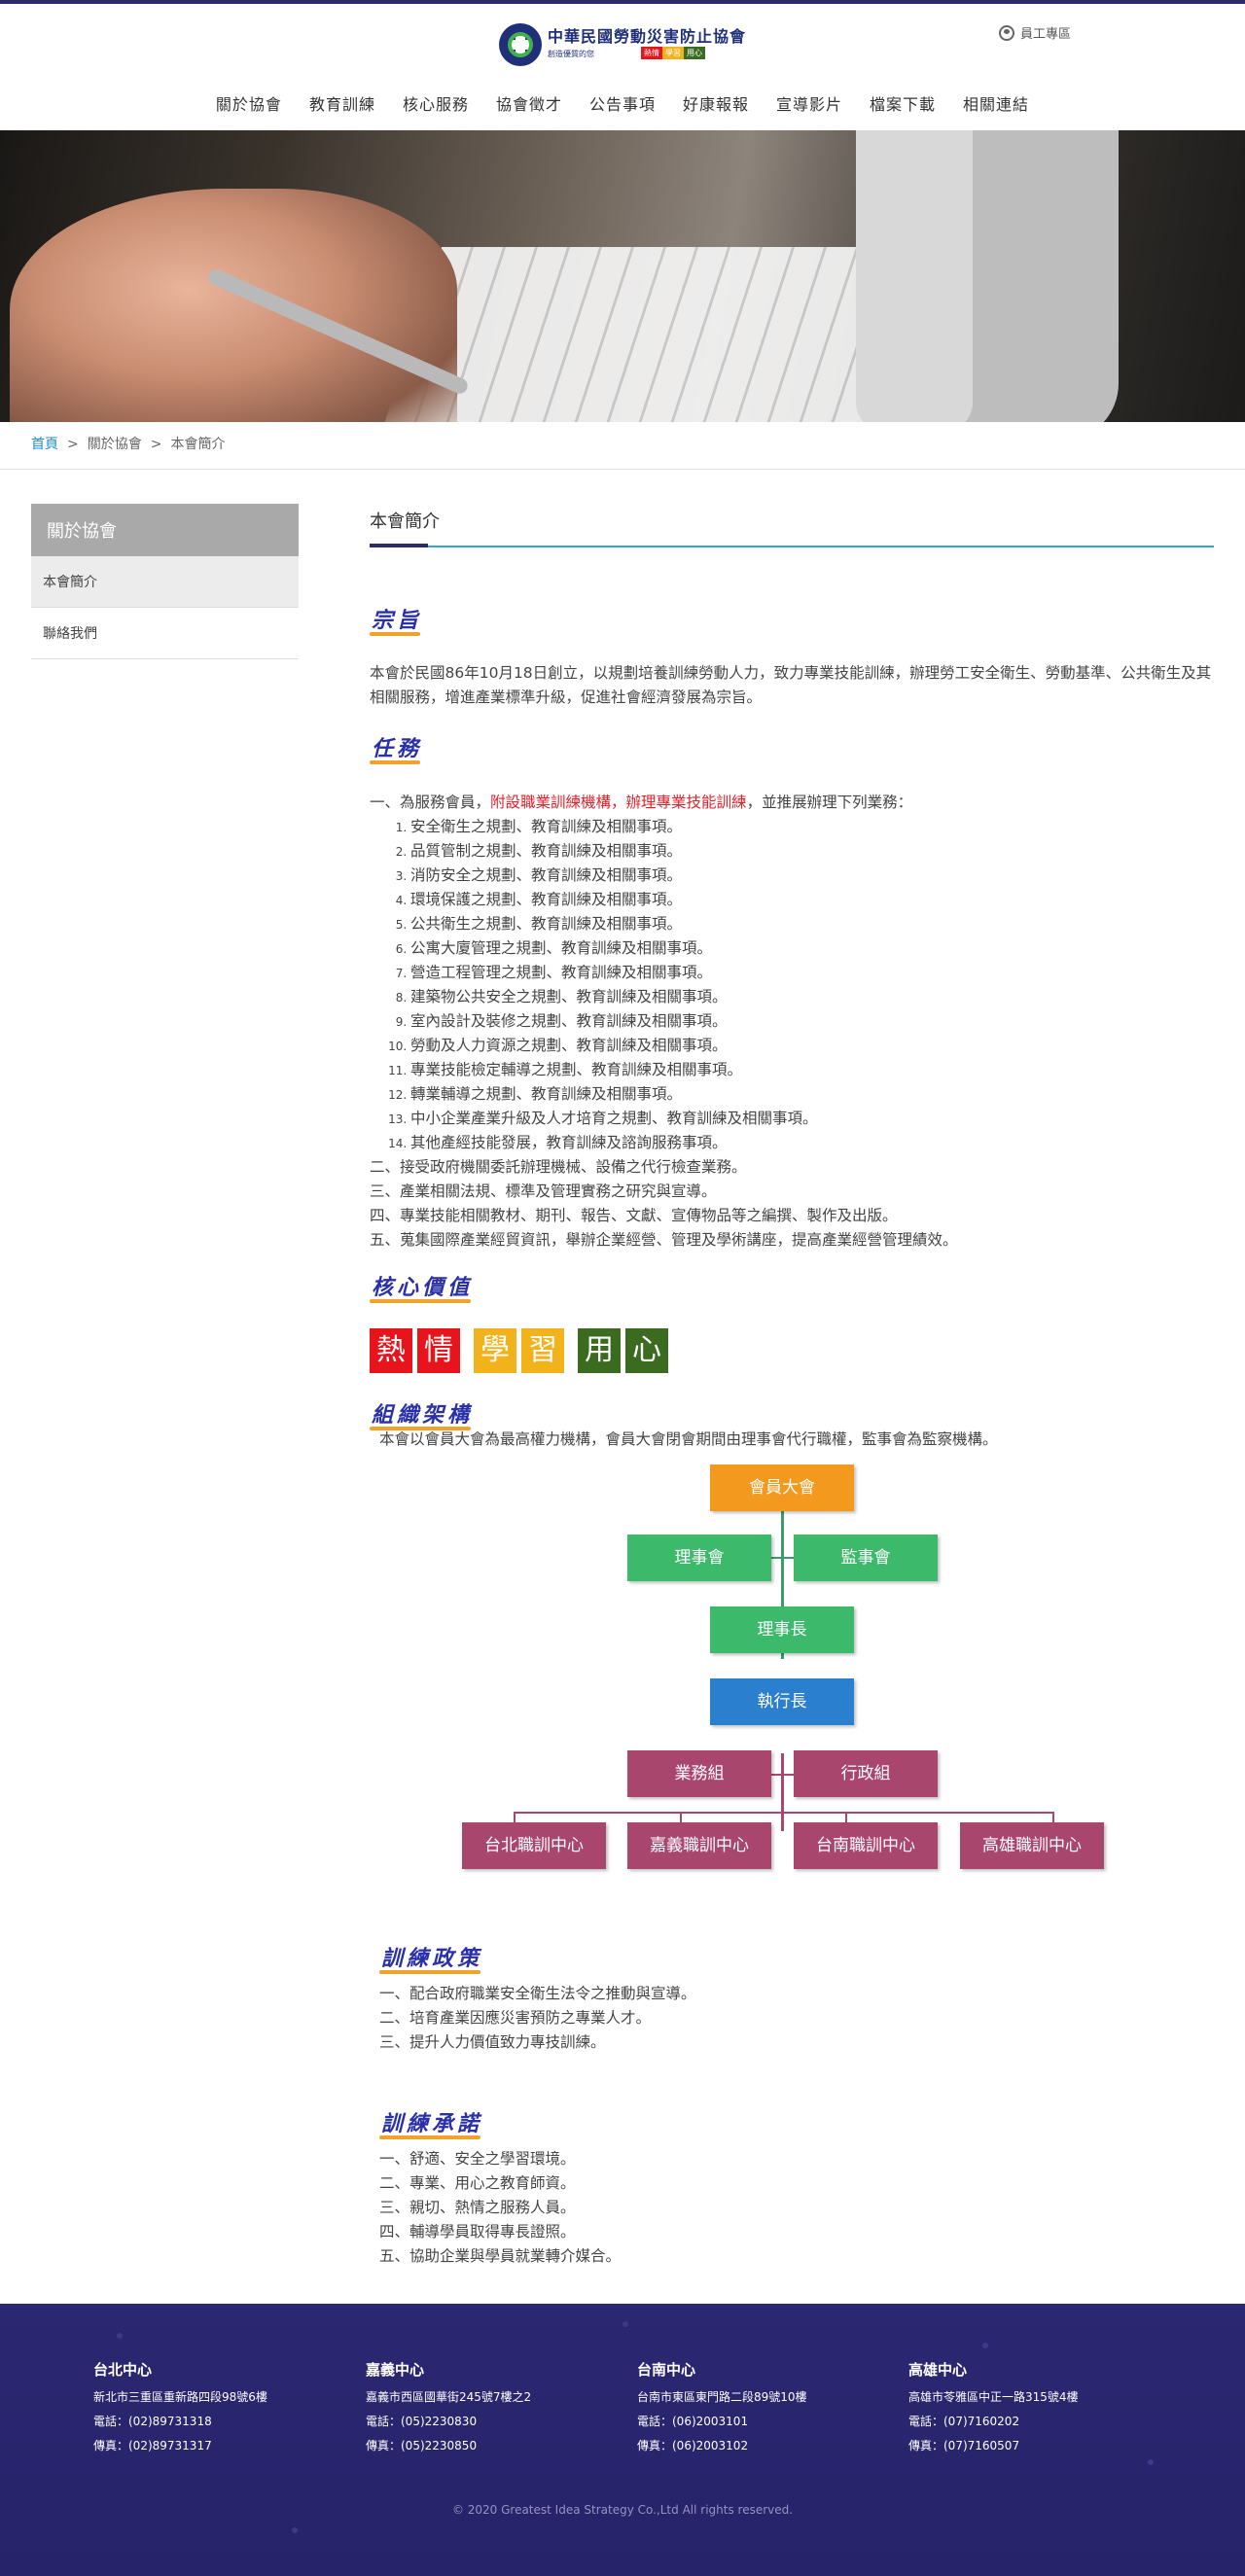 Image resolution: width=1245 pixels, height=2576 pixels. What do you see at coordinates (529, 103) in the screenshot?
I see `nav-item-jobs: 協會徵才` at bounding box center [529, 103].